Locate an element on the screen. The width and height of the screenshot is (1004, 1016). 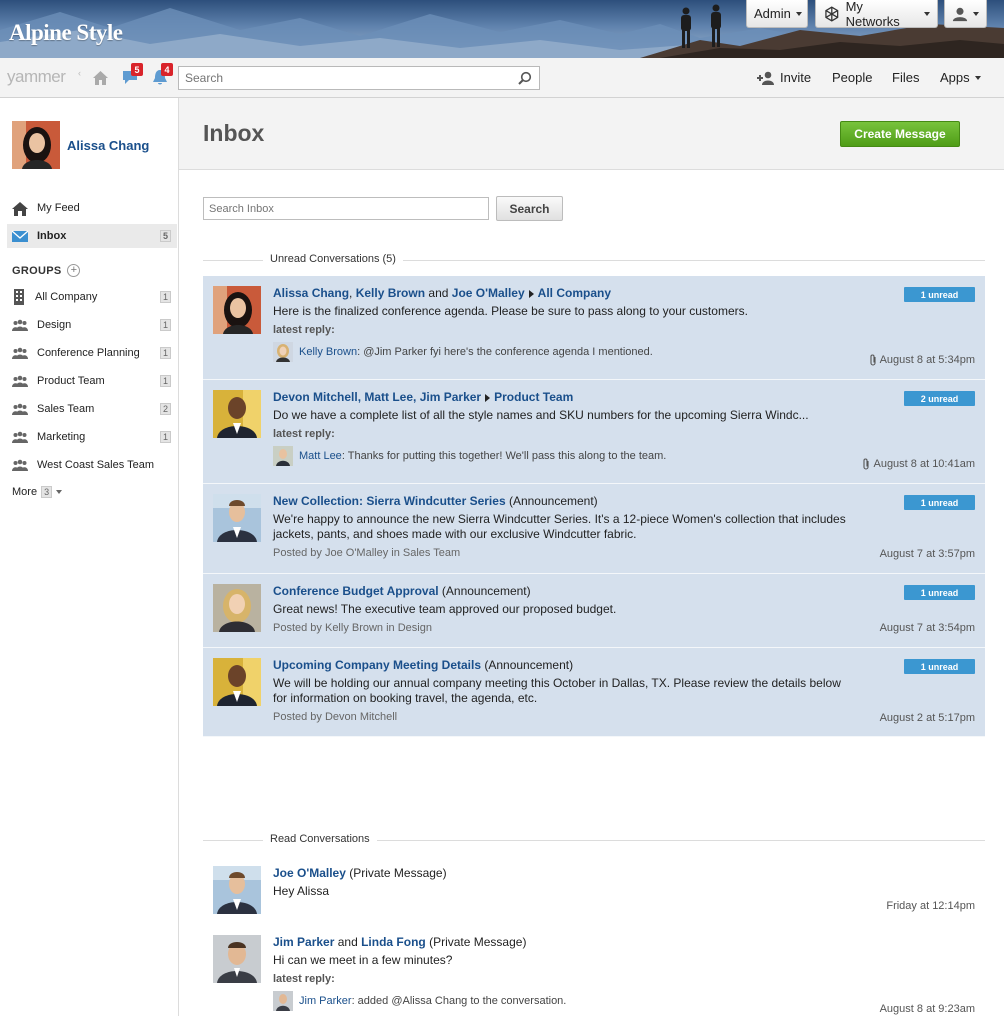
add-group-icon: + is located at coordinates (74, 270).